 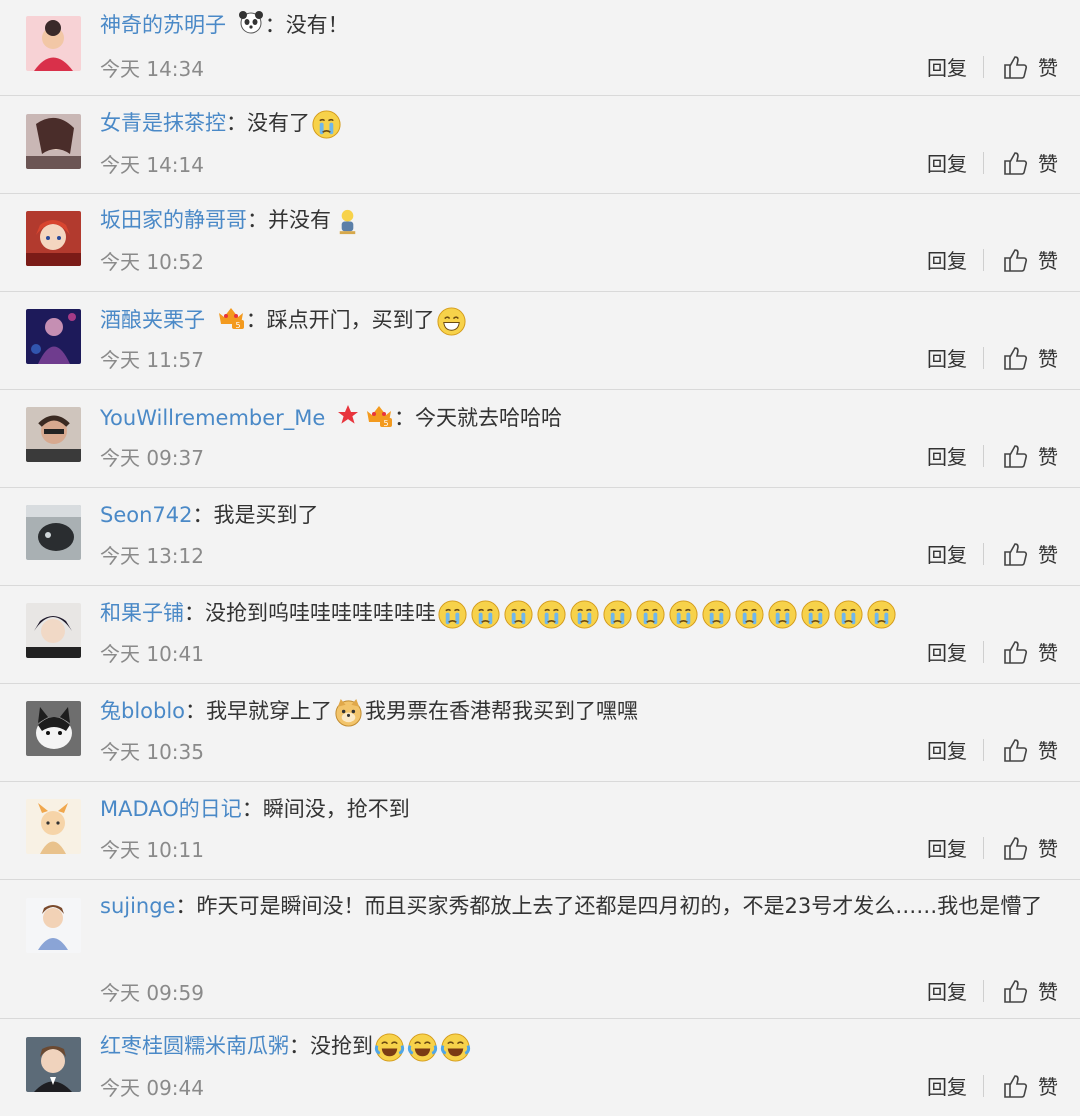 I want to click on username-link: 神奇的苏明子, so click(x=163, y=25).